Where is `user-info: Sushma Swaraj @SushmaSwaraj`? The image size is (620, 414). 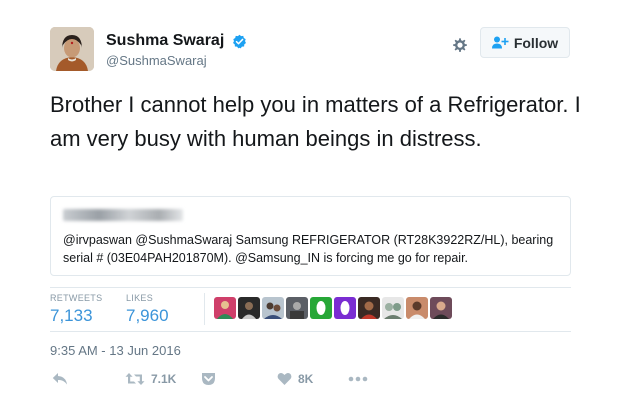 user-info: Sushma Swaraj @SushmaSwaraj is located at coordinates (176, 50).